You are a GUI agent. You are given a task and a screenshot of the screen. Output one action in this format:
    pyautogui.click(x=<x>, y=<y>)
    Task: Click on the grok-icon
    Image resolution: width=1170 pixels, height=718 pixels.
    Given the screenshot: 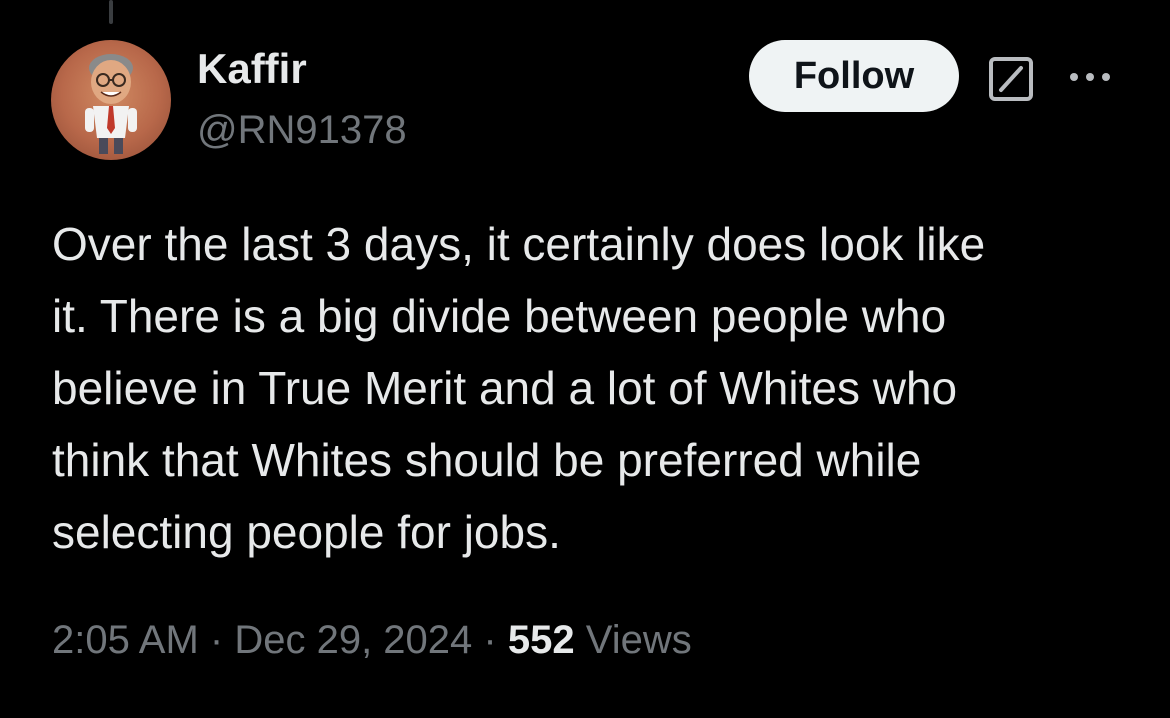 What is the action you would take?
    pyautogui.click(x=1011, y=79)
    